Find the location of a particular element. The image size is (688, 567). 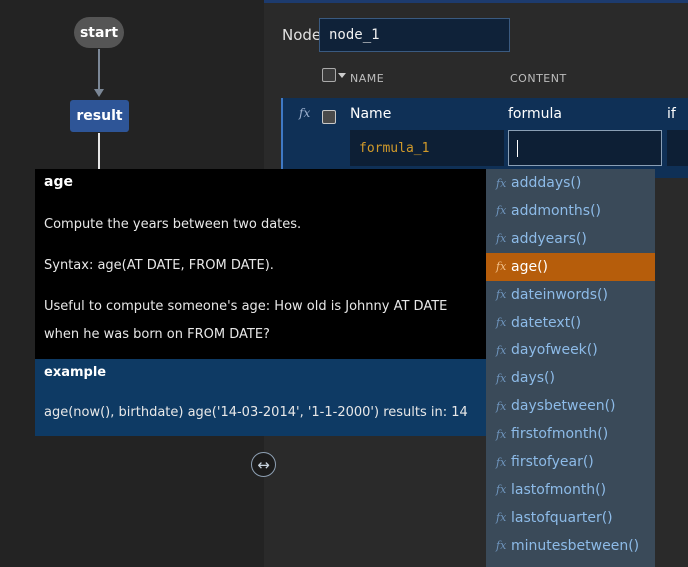

autocomplete-item-label: days() is located at coordinates (533, 378).